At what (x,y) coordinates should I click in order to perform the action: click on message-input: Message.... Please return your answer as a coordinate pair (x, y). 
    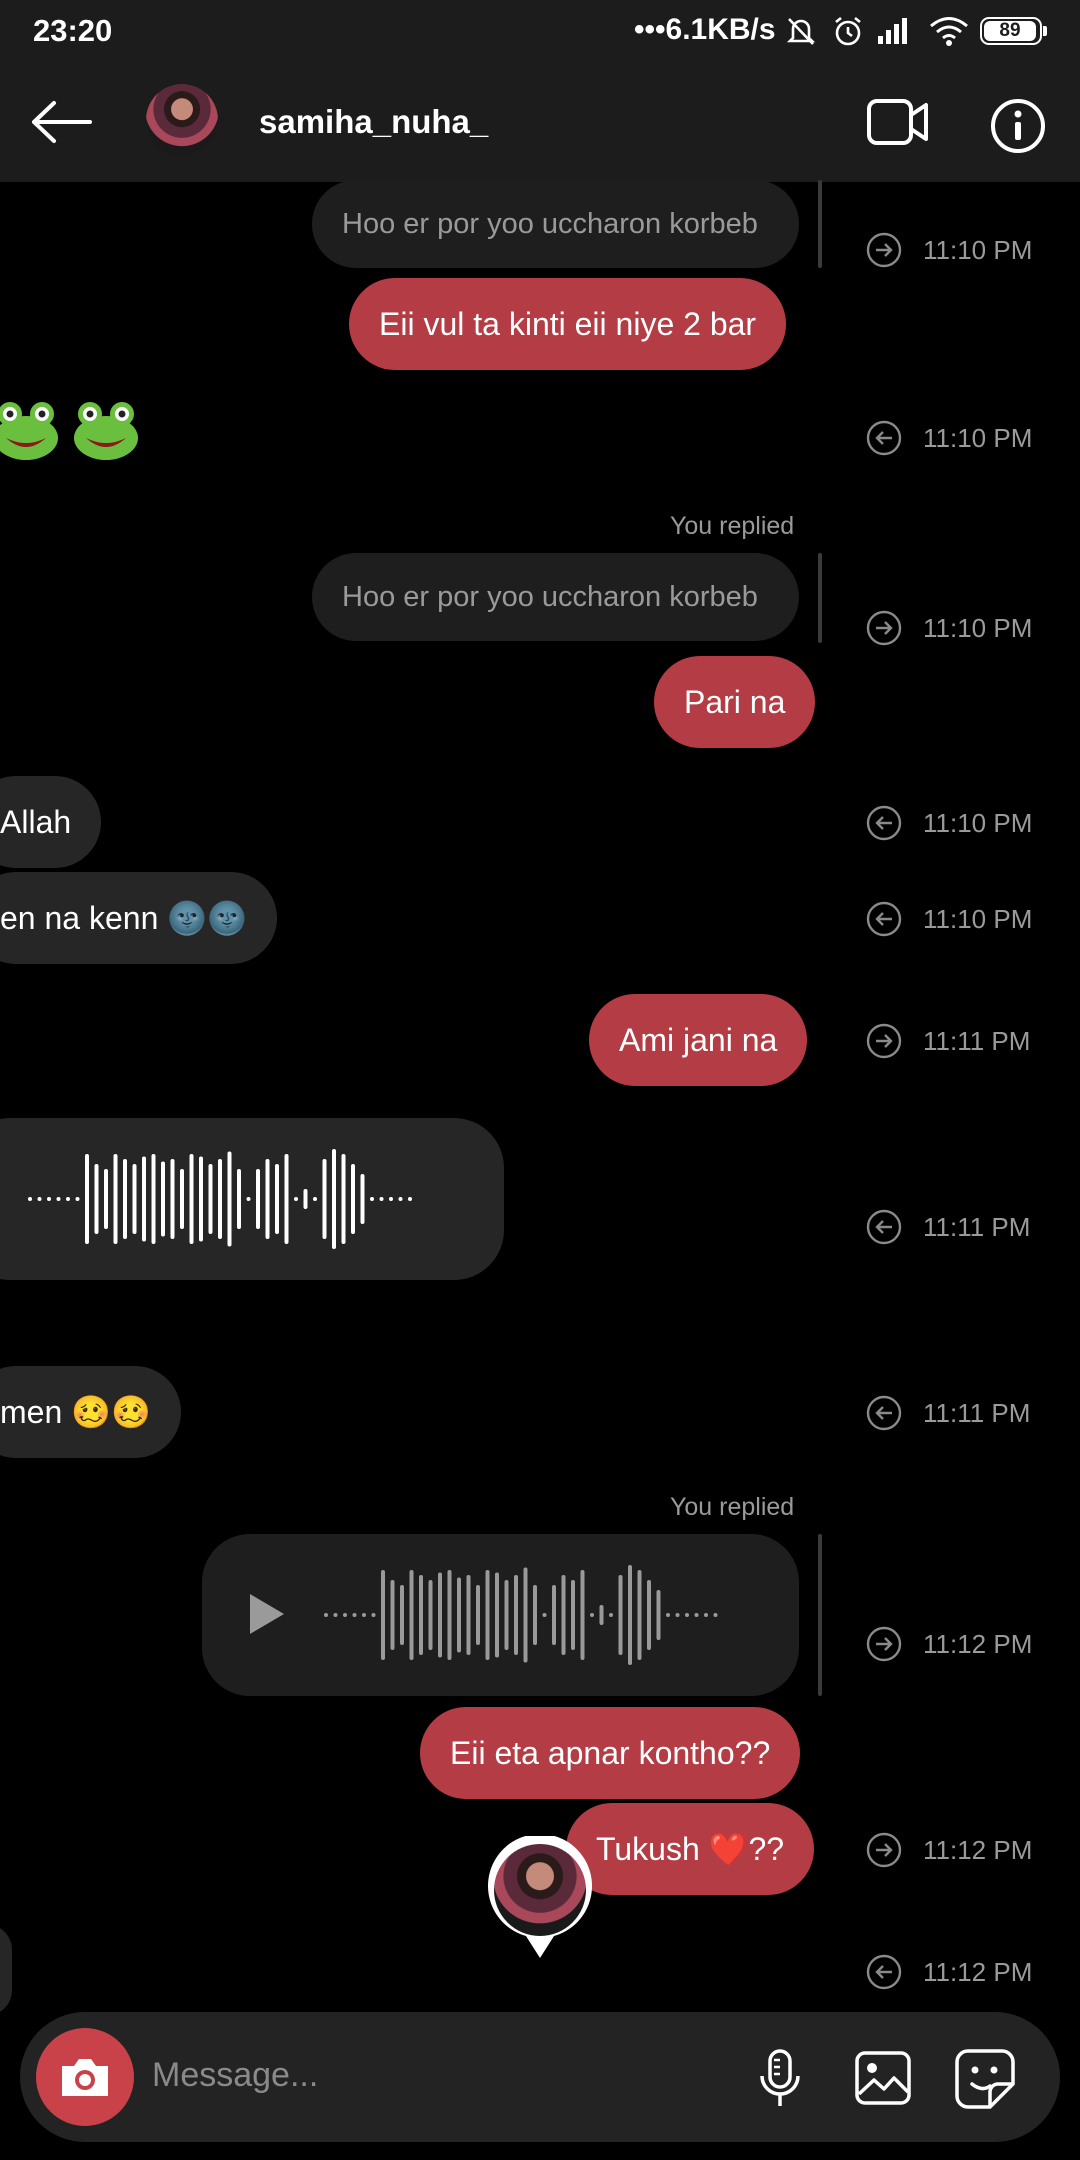
    Looking at the image, I should click on (235, 2075).